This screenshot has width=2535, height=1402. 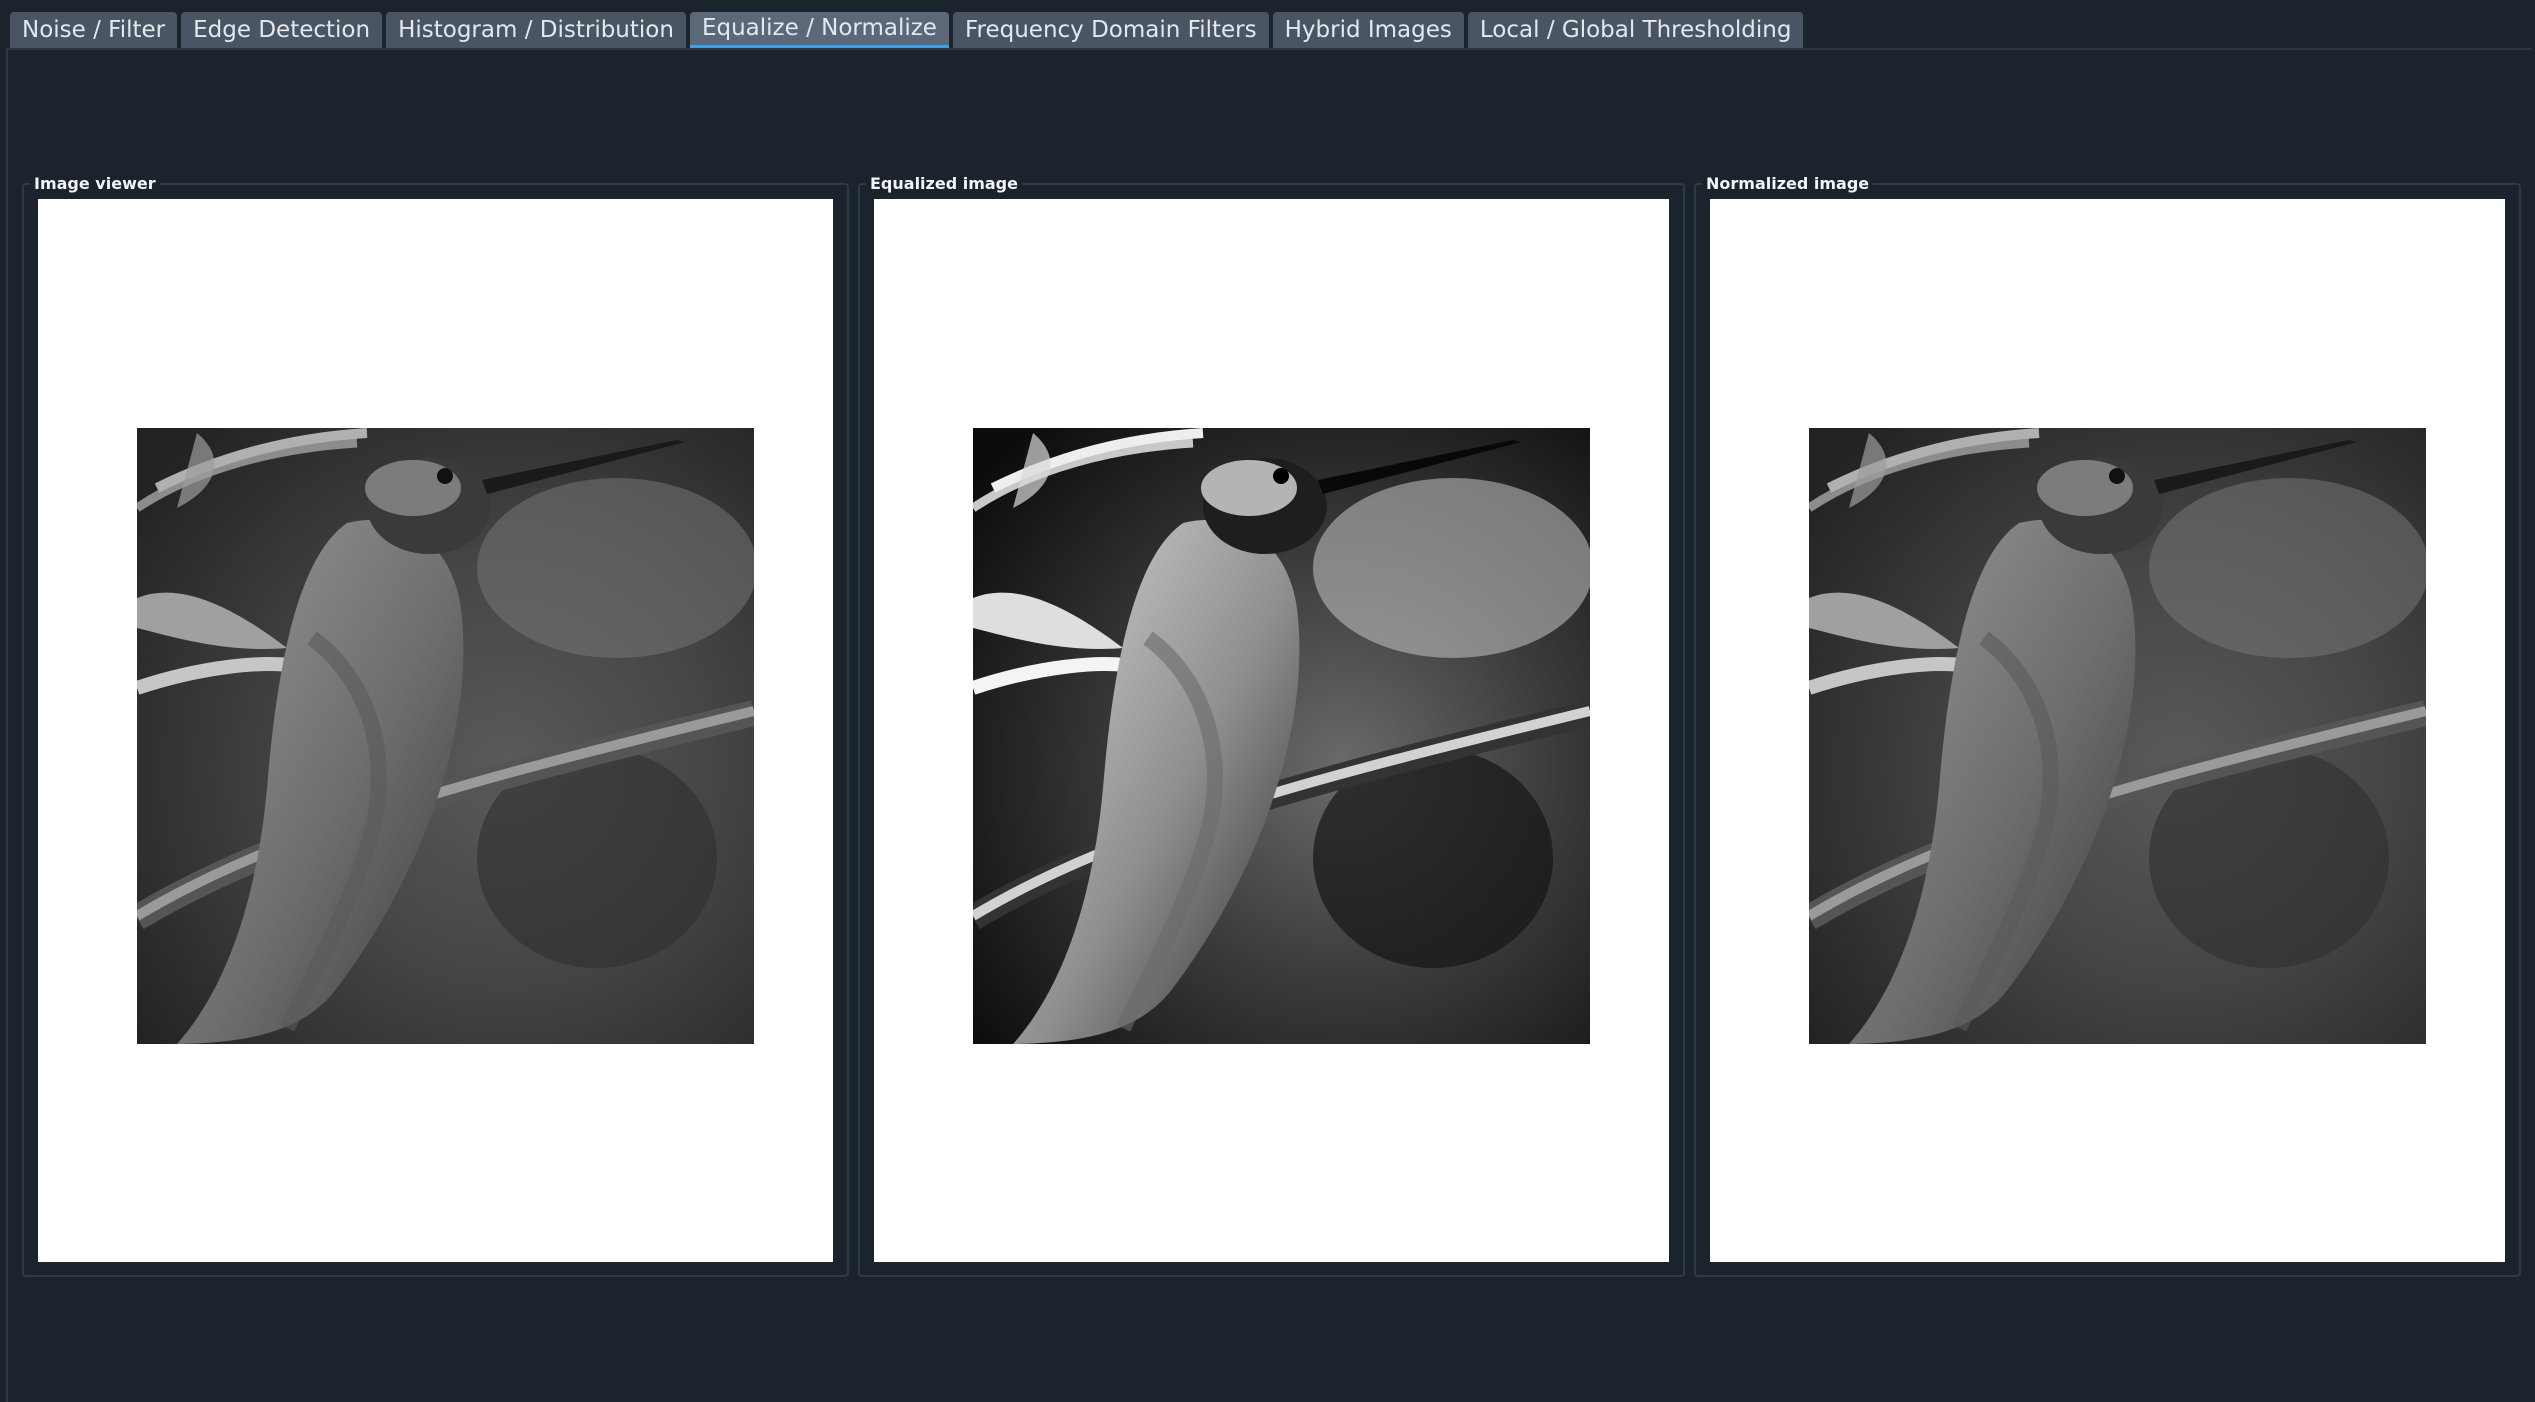 What do you see at coordinates (445, 736) in the screenshot?
I see `original-image` at bounding box center [445, 736].